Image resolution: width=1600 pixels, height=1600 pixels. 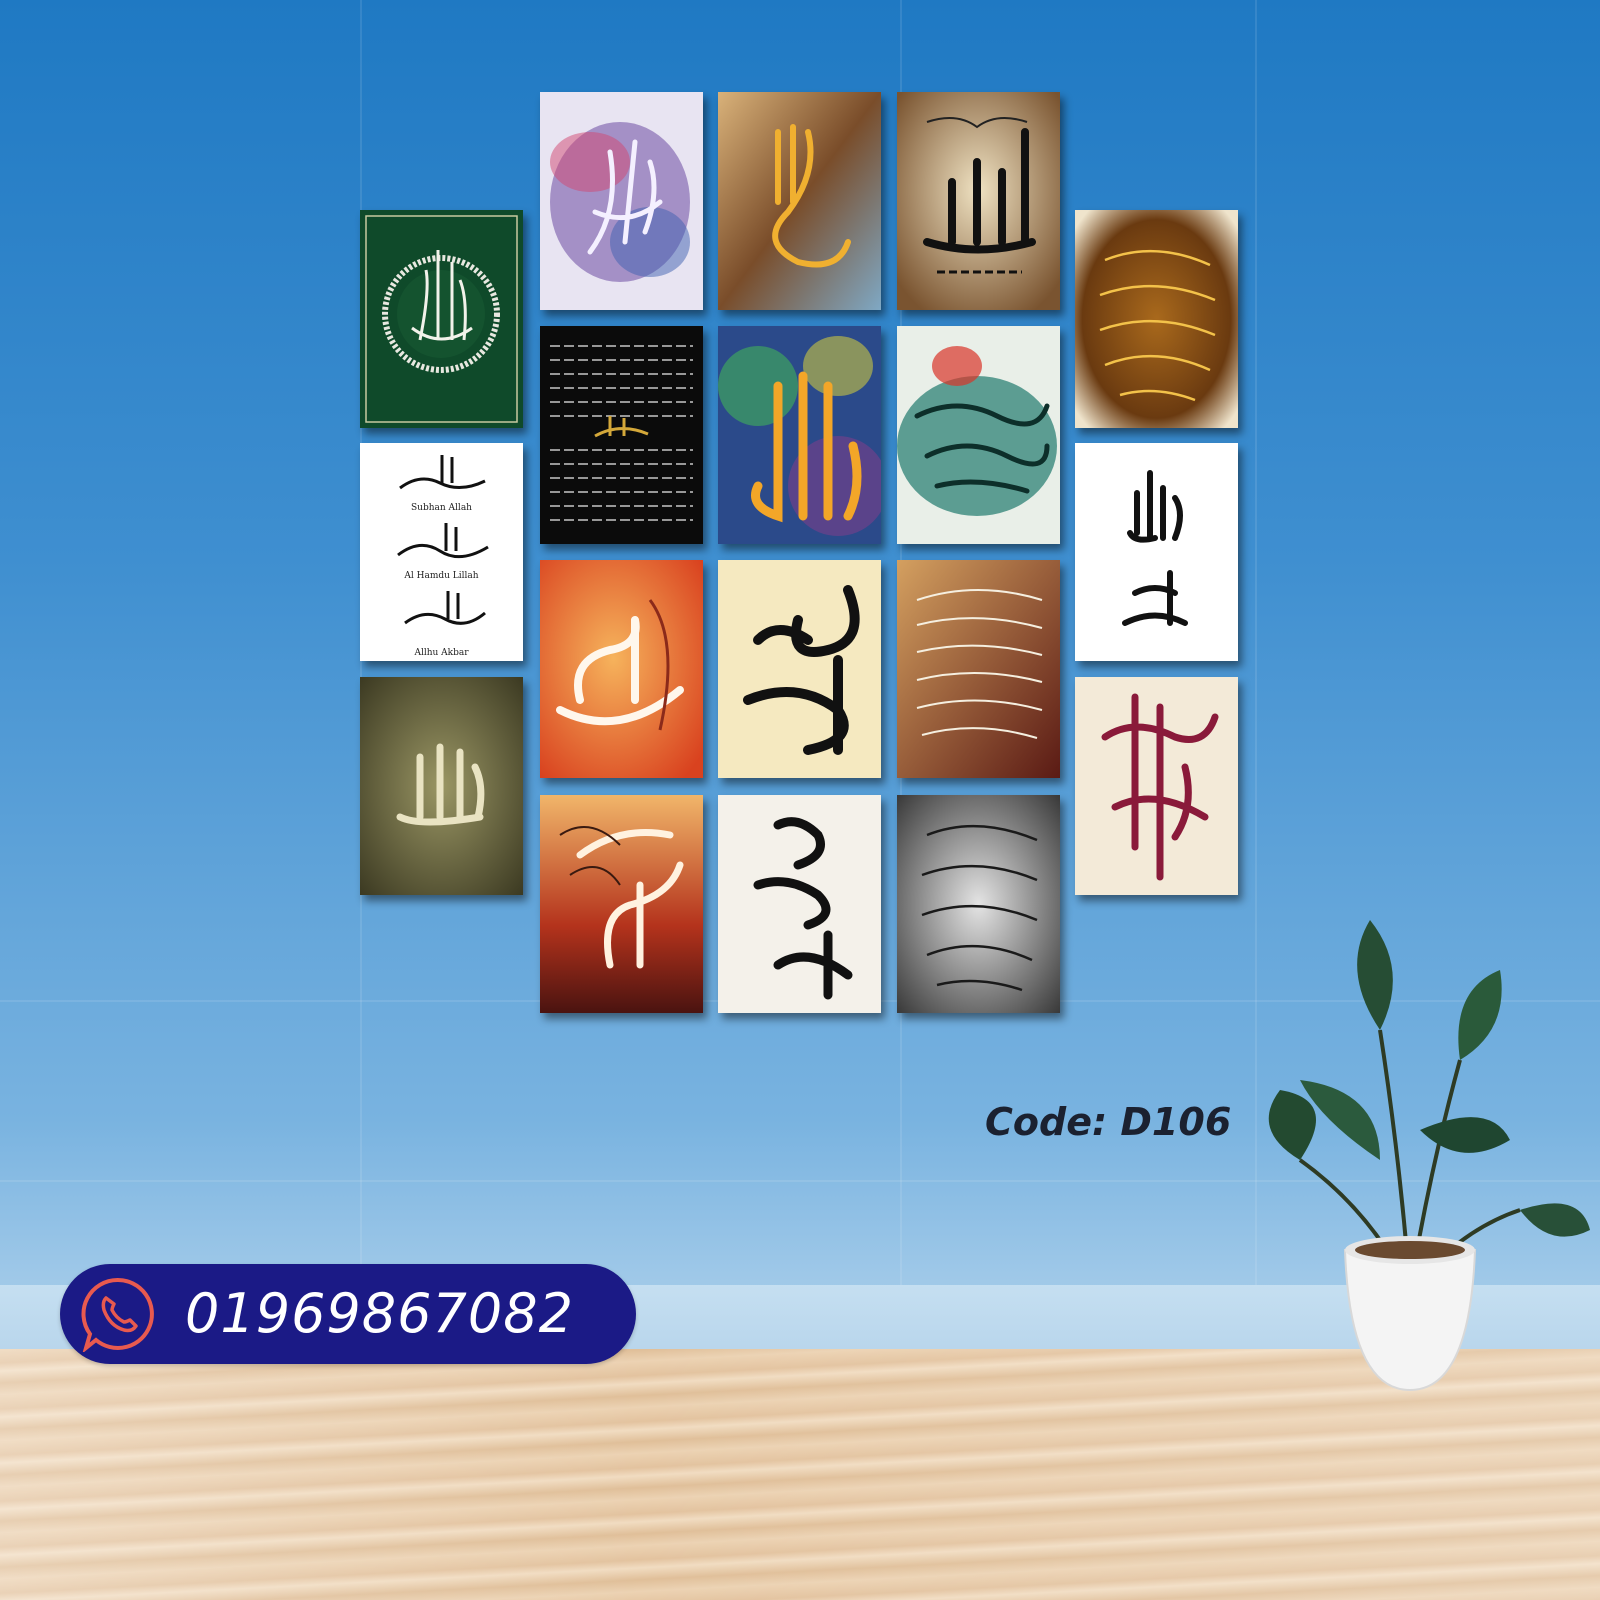 I want to click on frame-brown-ayat, so click(x=978, y=669).